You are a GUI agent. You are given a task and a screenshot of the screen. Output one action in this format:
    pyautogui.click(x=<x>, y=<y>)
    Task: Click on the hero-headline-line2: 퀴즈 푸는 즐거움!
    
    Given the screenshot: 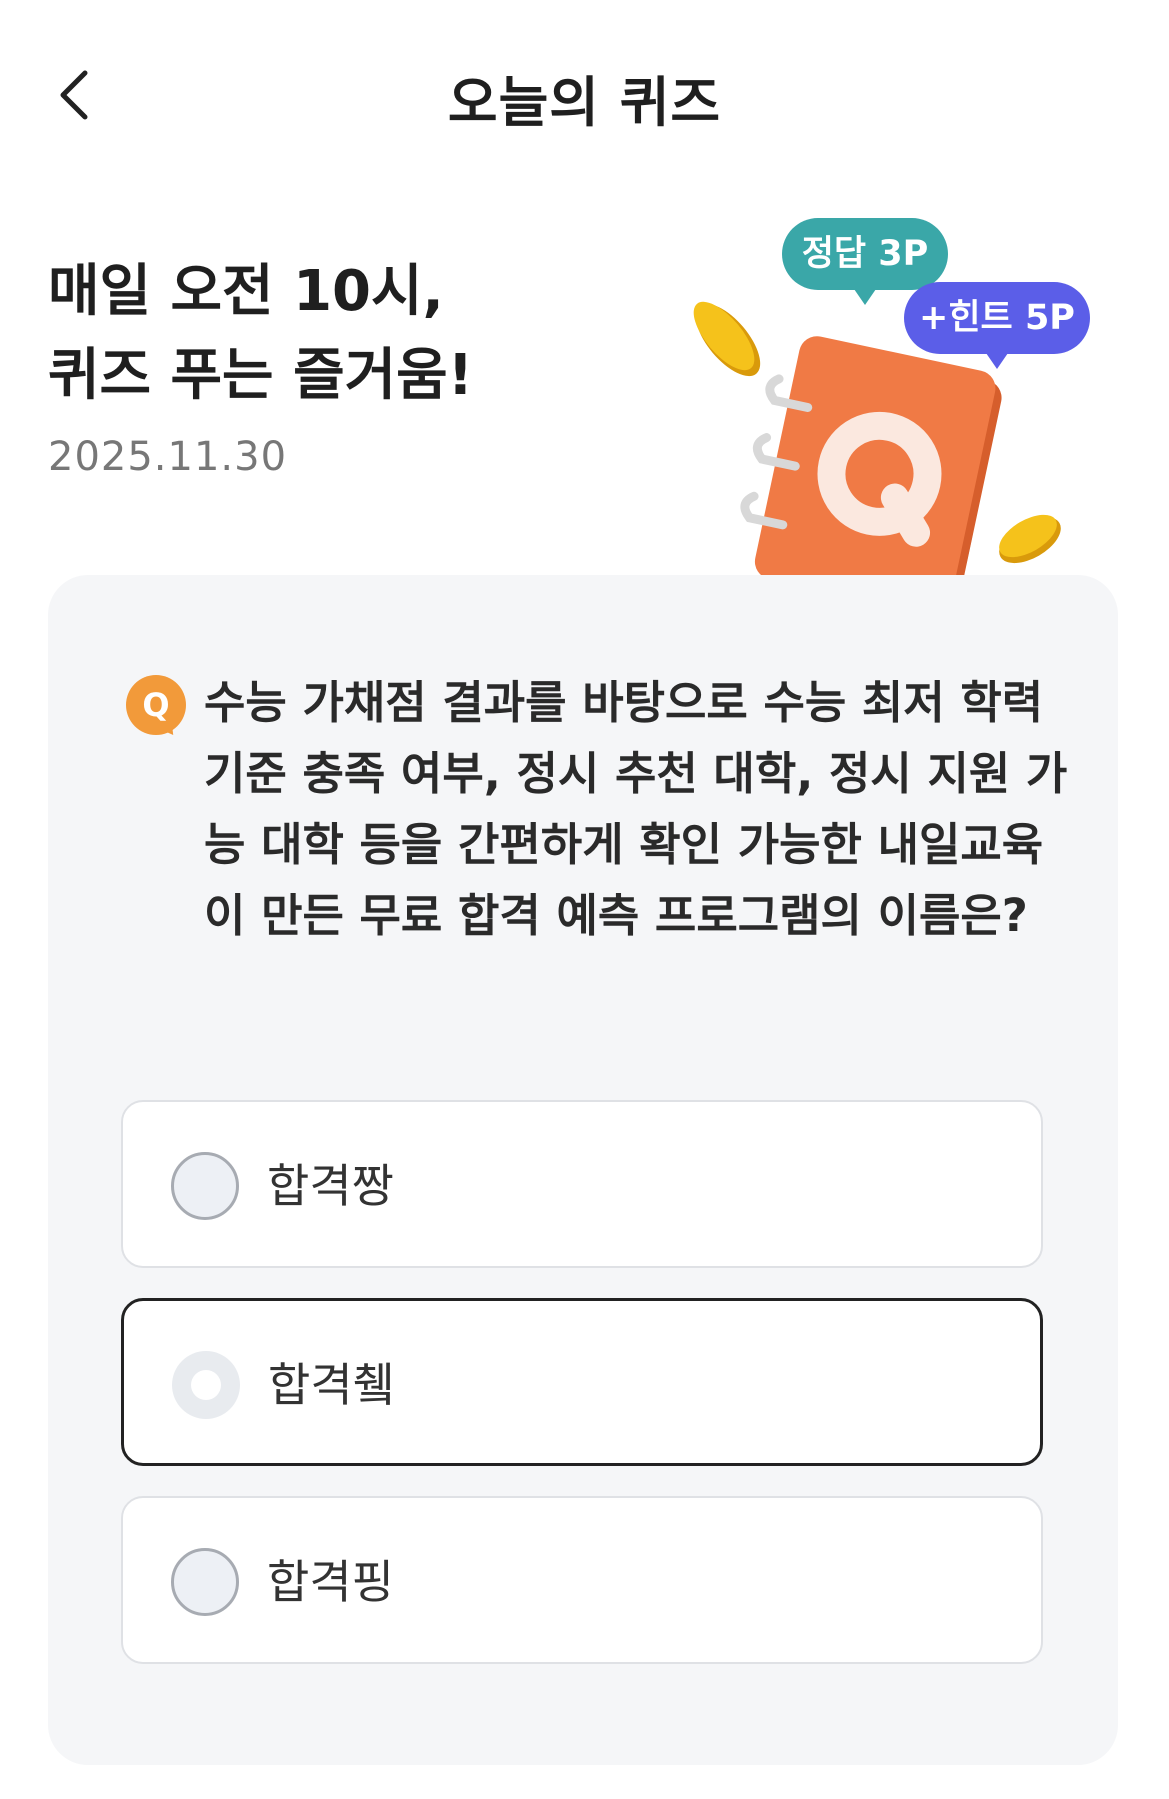 What is the action you would take?
    pyautogui.click(x=261, y=375)
    